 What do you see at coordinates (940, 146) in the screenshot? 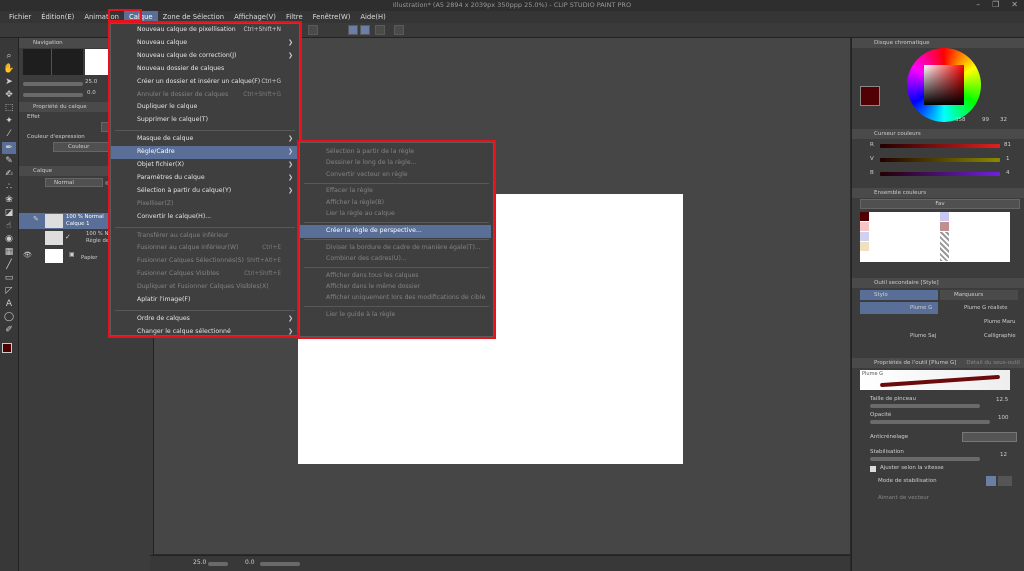
I see `rgb-r-slider` at bounding box center [940, 146].